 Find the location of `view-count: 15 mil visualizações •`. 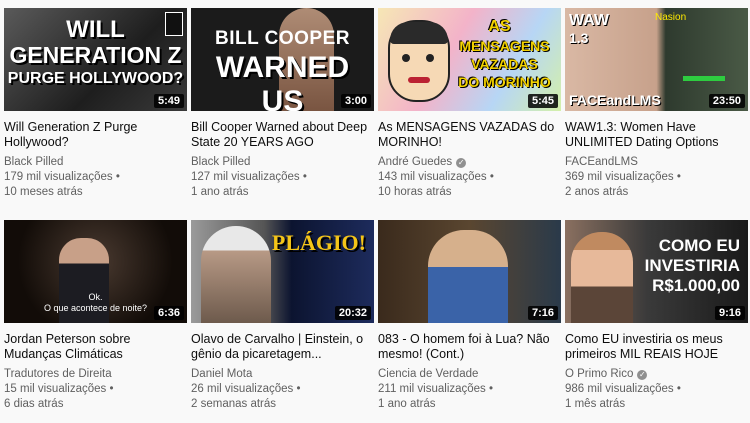

view-count: 15 mil visualizações • is located at coordinates (59, 389).